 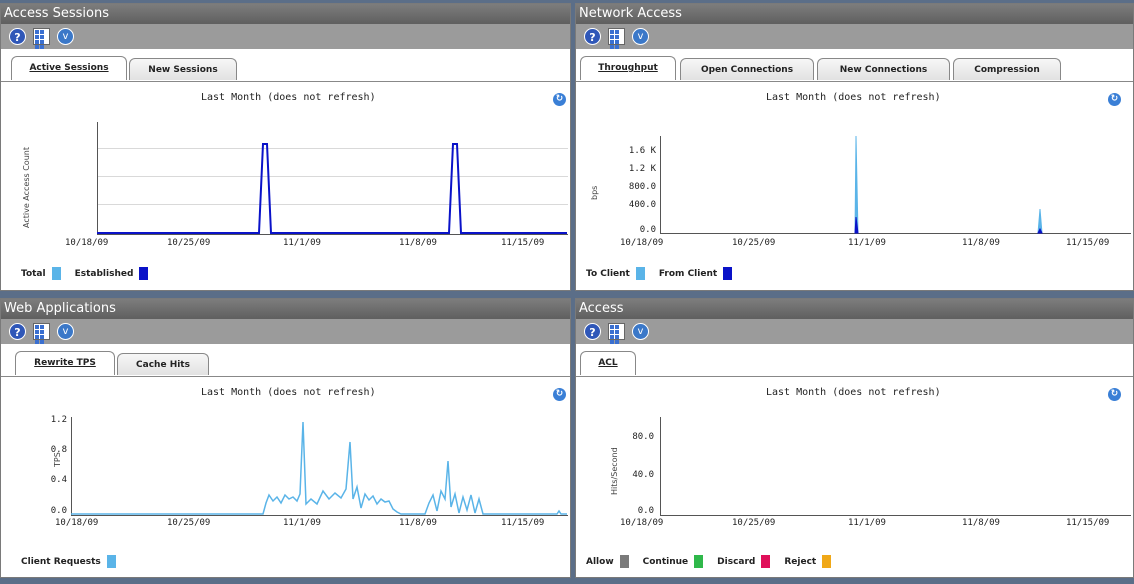 I want to click on panel-title: Access, so click(x=854, y=309).